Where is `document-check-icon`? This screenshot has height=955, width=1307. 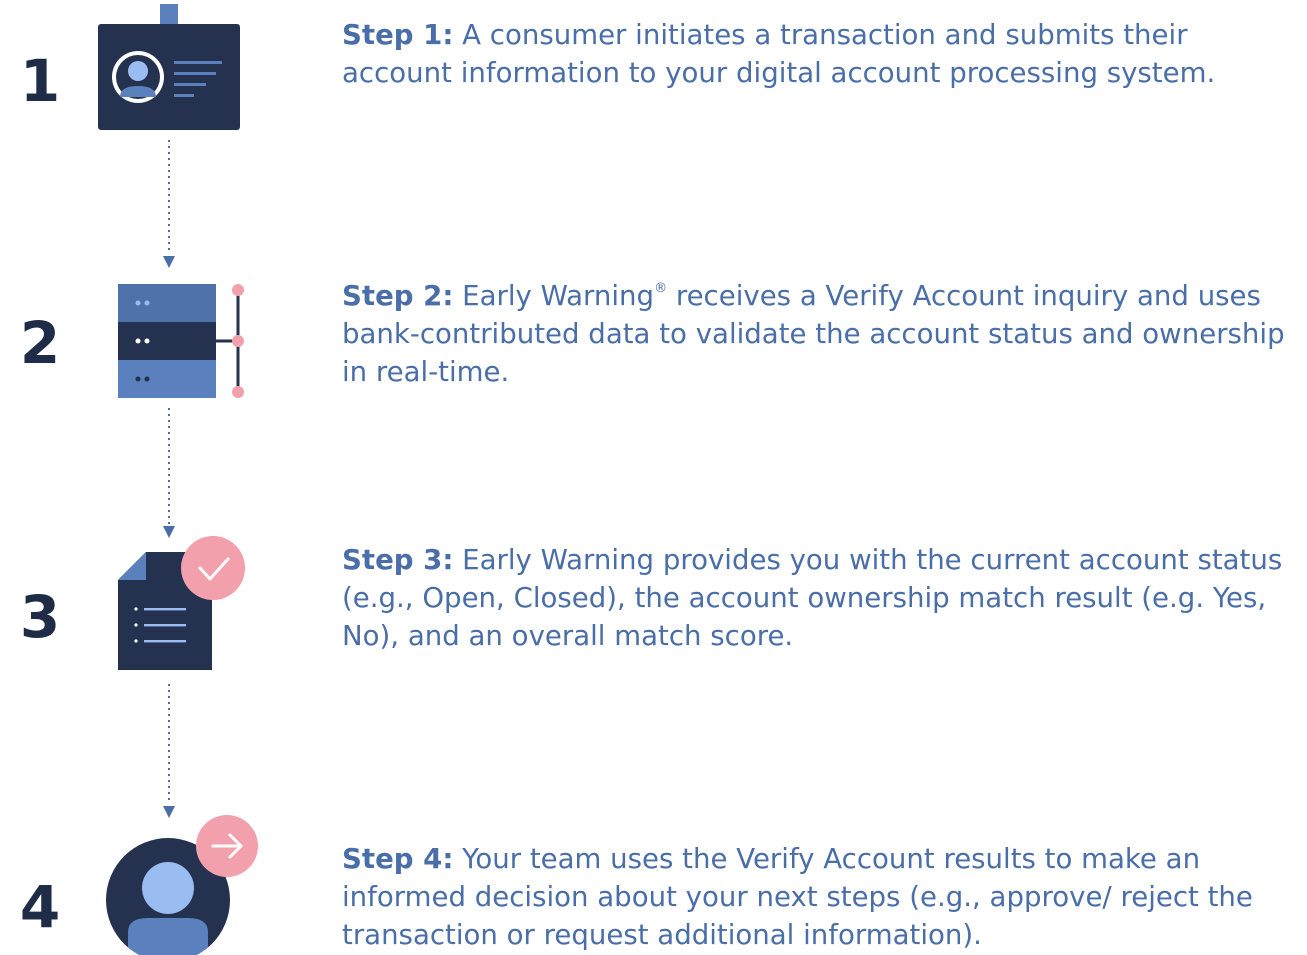 document-check-icon is located at coordinates (181, 604).